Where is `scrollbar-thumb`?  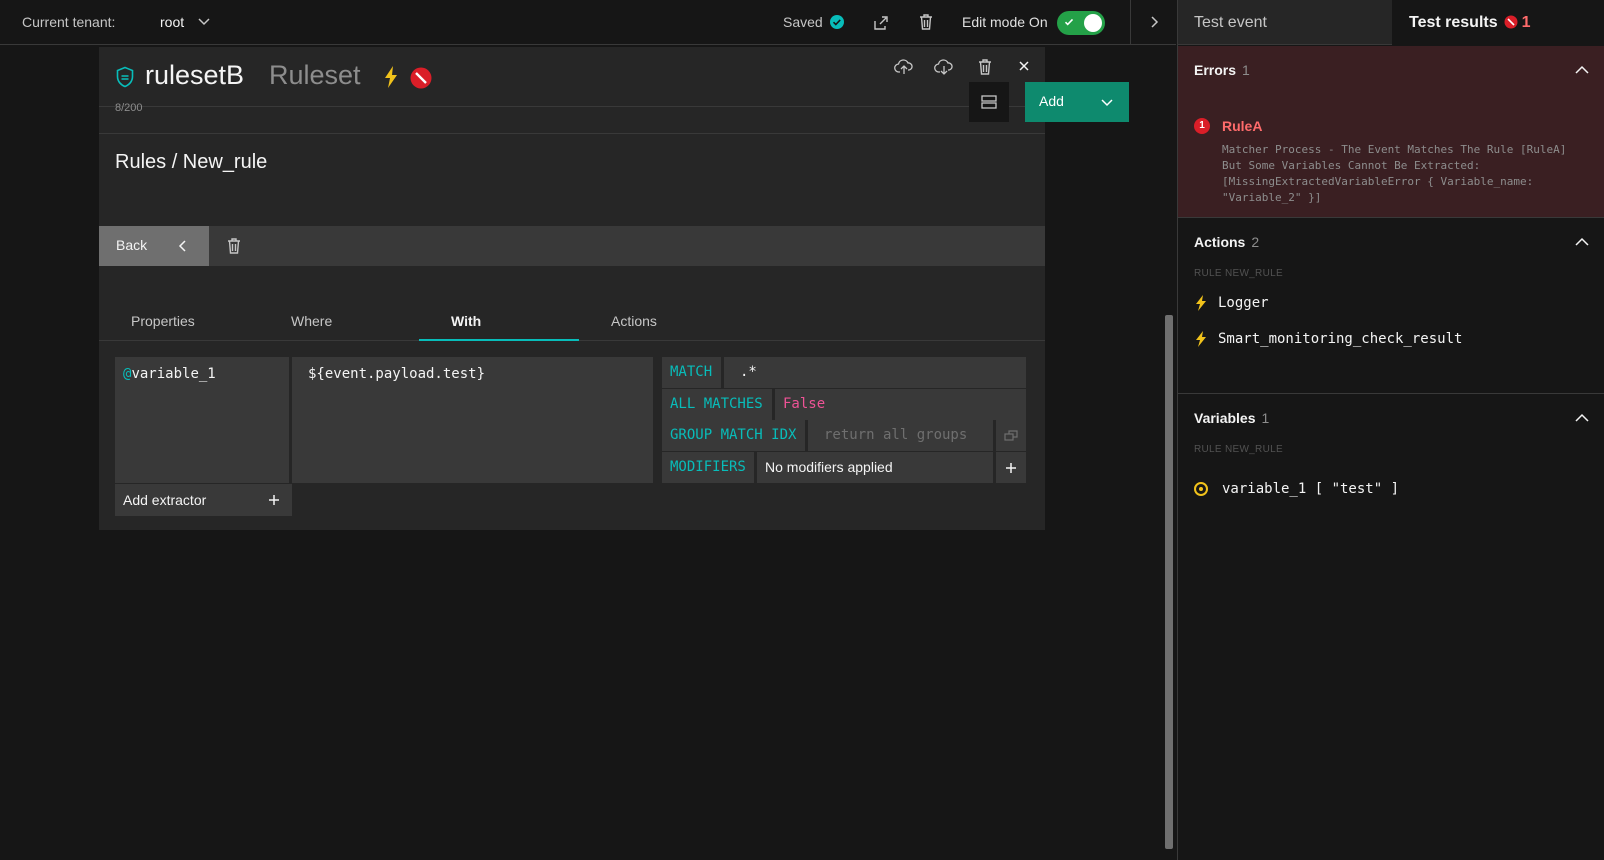 scrollbar-thumb is located at coordinates (1169, 582).